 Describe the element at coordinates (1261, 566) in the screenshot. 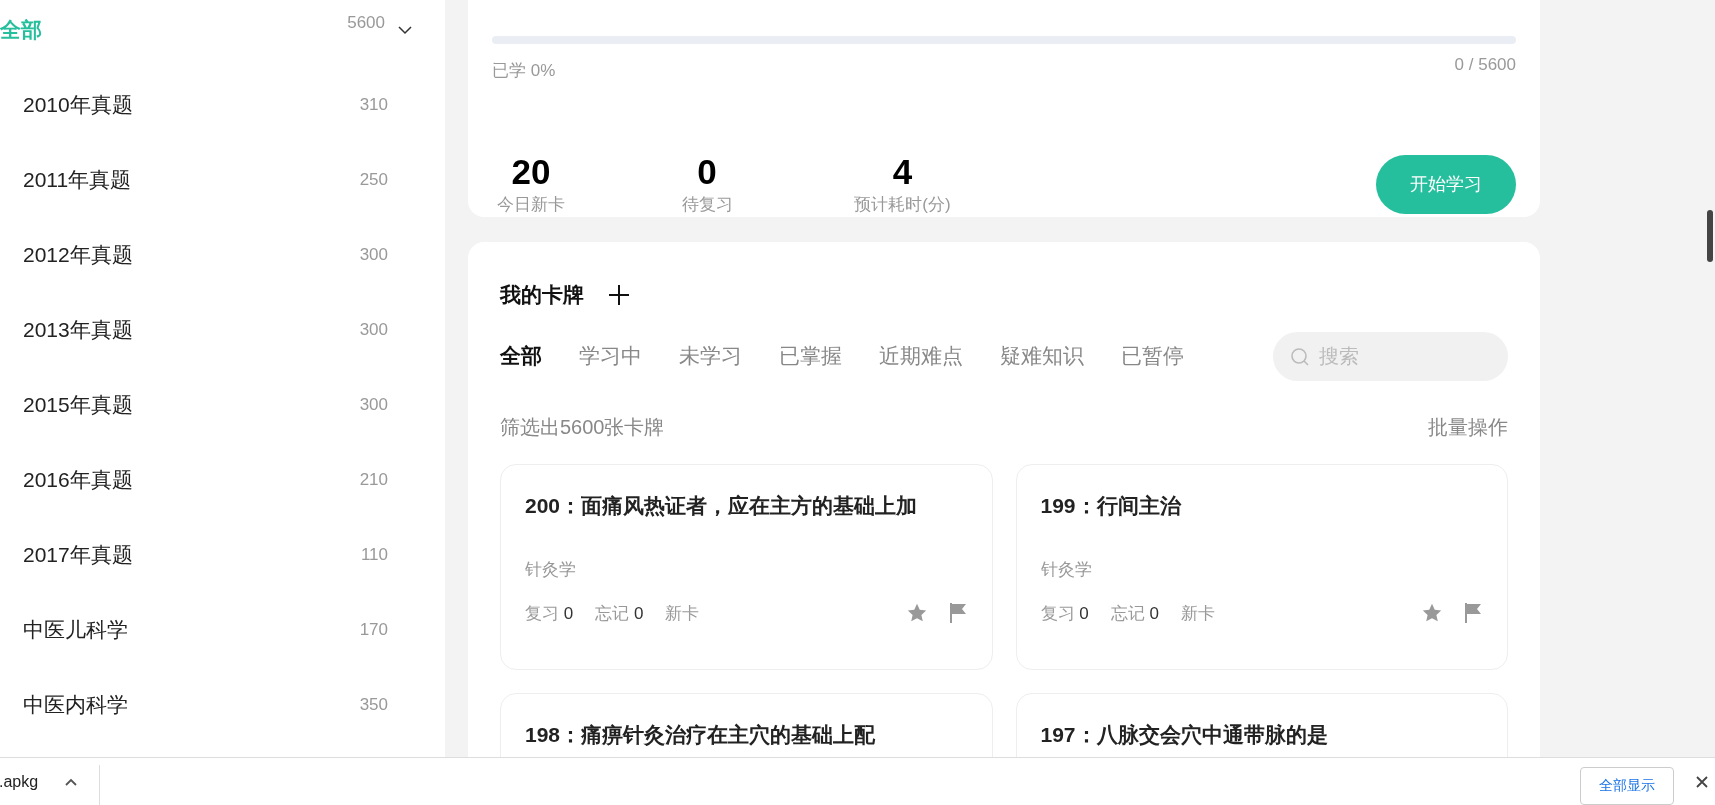

I see `flashcard: 199：行间主治 针灸学 复习 0 忘记 0 新卡` at that location.